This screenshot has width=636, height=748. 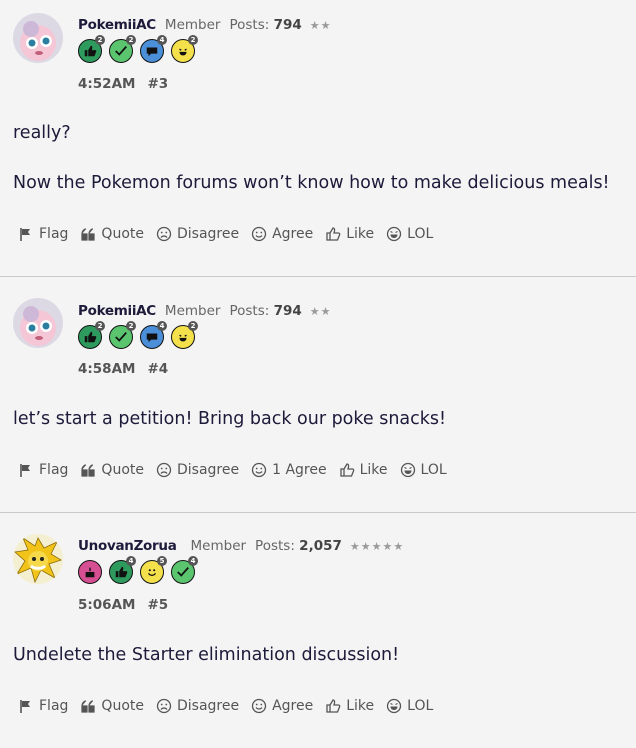 I want to click on cake-badge, so click(x=90, y=572).